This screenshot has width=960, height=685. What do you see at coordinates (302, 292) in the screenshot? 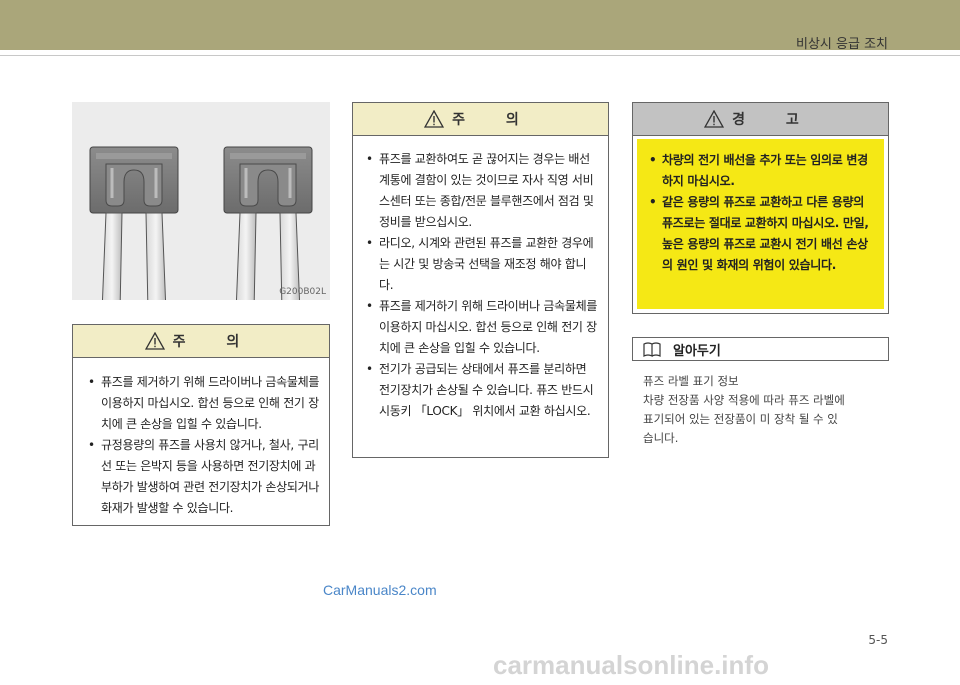
I see `figure-code: G200B02L` at bounding box center [302, 292].